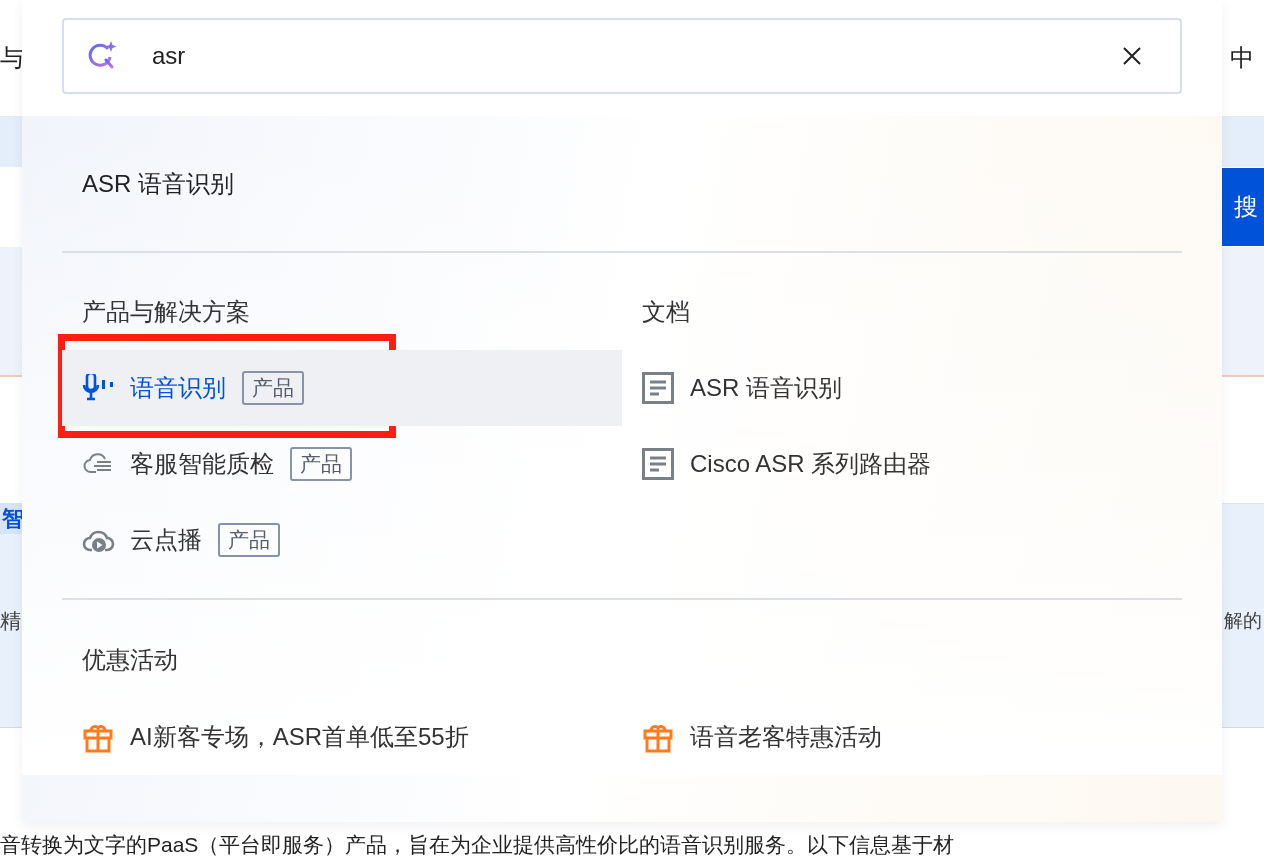  What do you see at coordinates (166, 312) in the screenshot?
I see `section-heading: 产品与解决方案` at bounding box center [166, 312].